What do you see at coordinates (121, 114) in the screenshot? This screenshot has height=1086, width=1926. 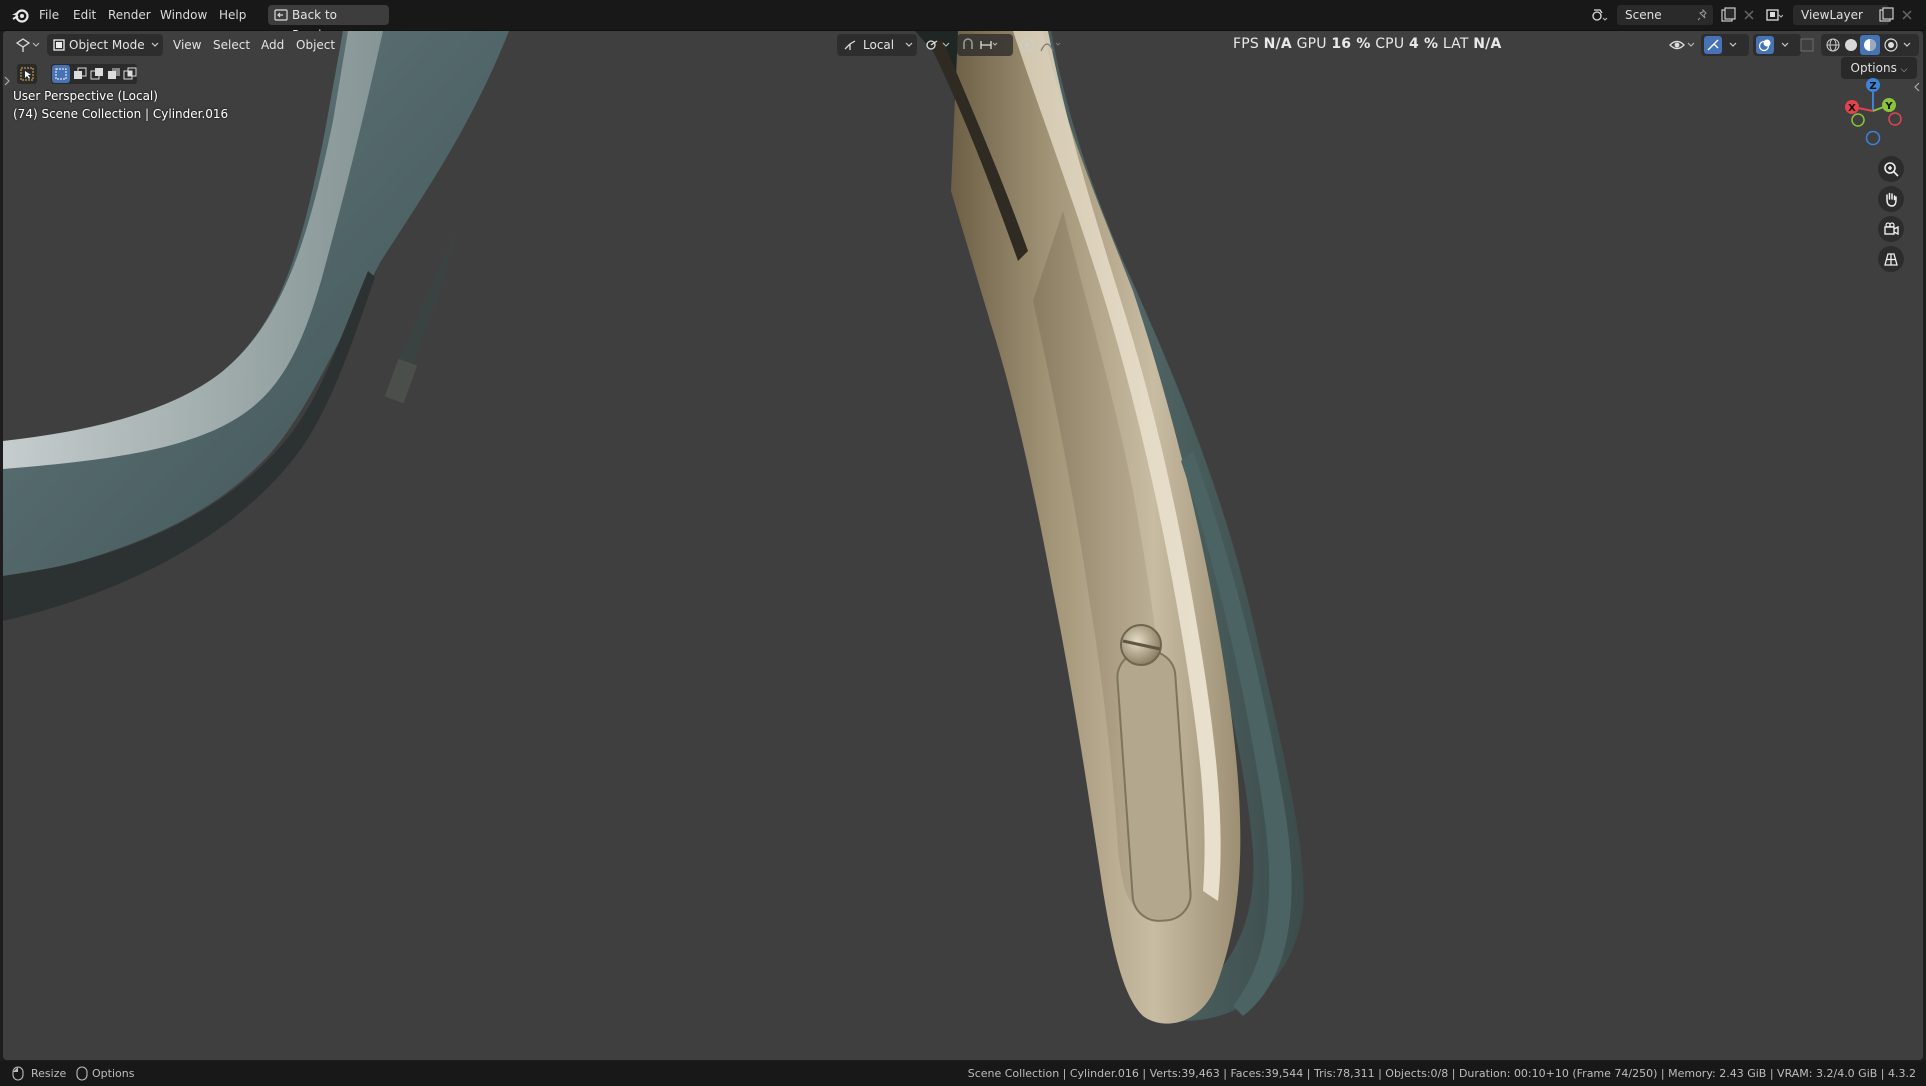 I see `collection-info-label: (74) Scene Collection | Cylinder.016` at bounding box center [121, 114].